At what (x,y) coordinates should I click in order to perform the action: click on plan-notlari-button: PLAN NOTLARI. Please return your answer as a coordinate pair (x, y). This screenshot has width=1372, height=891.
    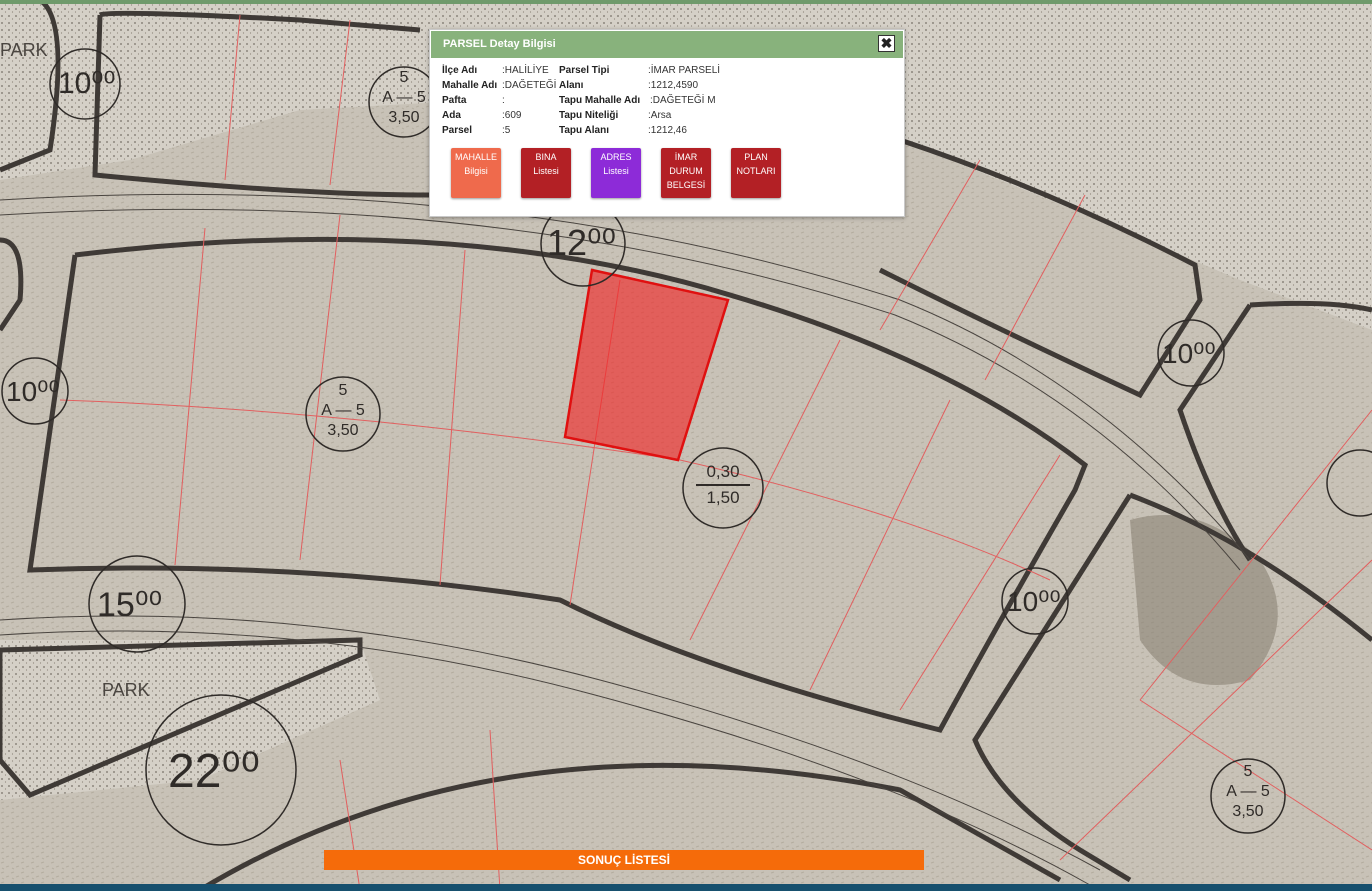
    Looking at the image, I should click on (756, 173).